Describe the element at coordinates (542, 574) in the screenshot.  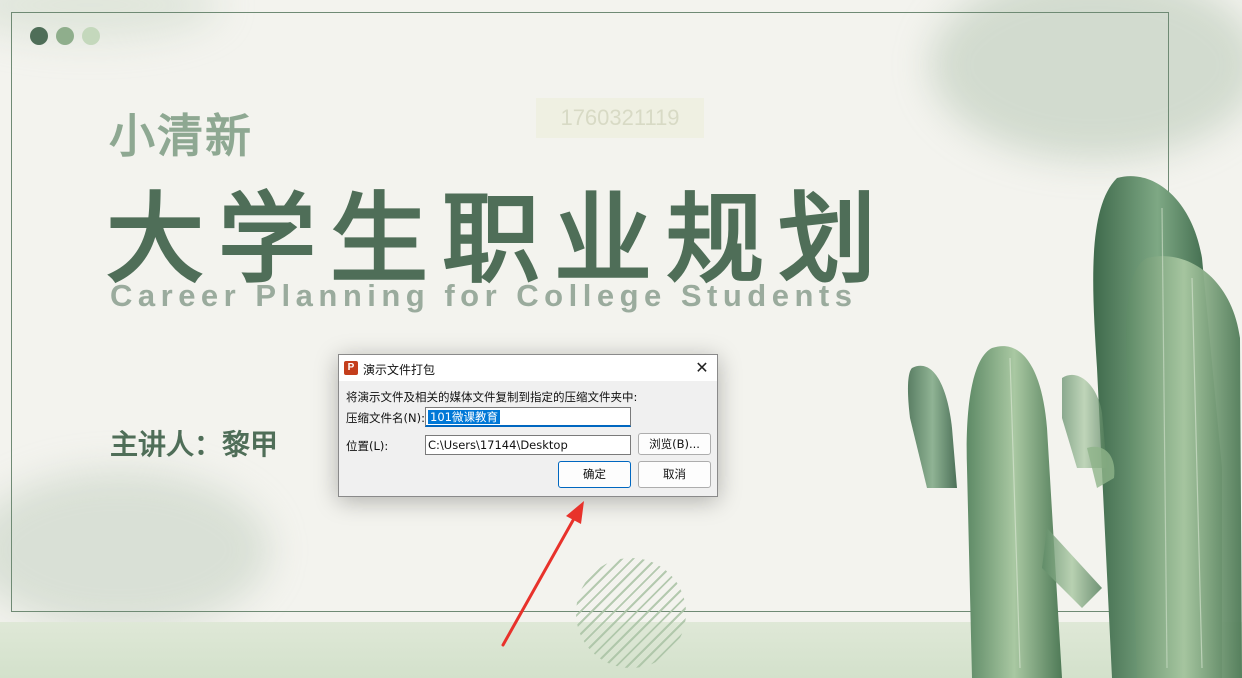
I see `red-arrow-annotation` at that location.